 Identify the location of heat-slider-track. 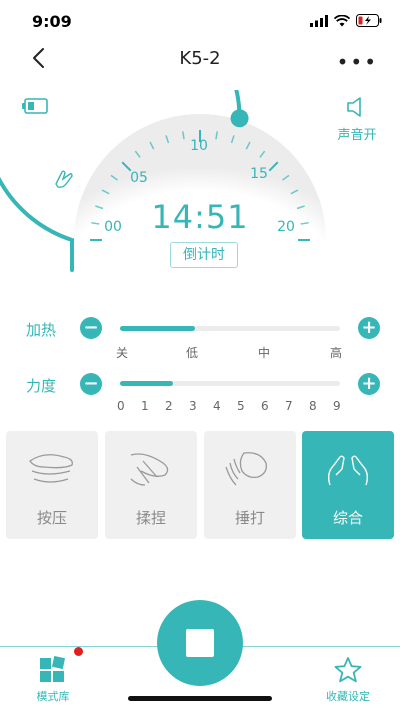
(230, 328).